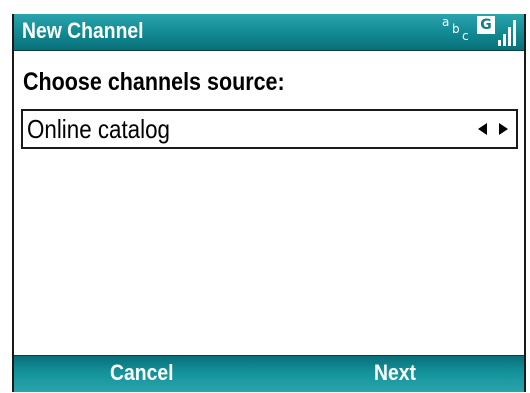 This screenshot has width=530, height=393. I want to click on softkey-bar: Cancel Next, so click(269, 373).